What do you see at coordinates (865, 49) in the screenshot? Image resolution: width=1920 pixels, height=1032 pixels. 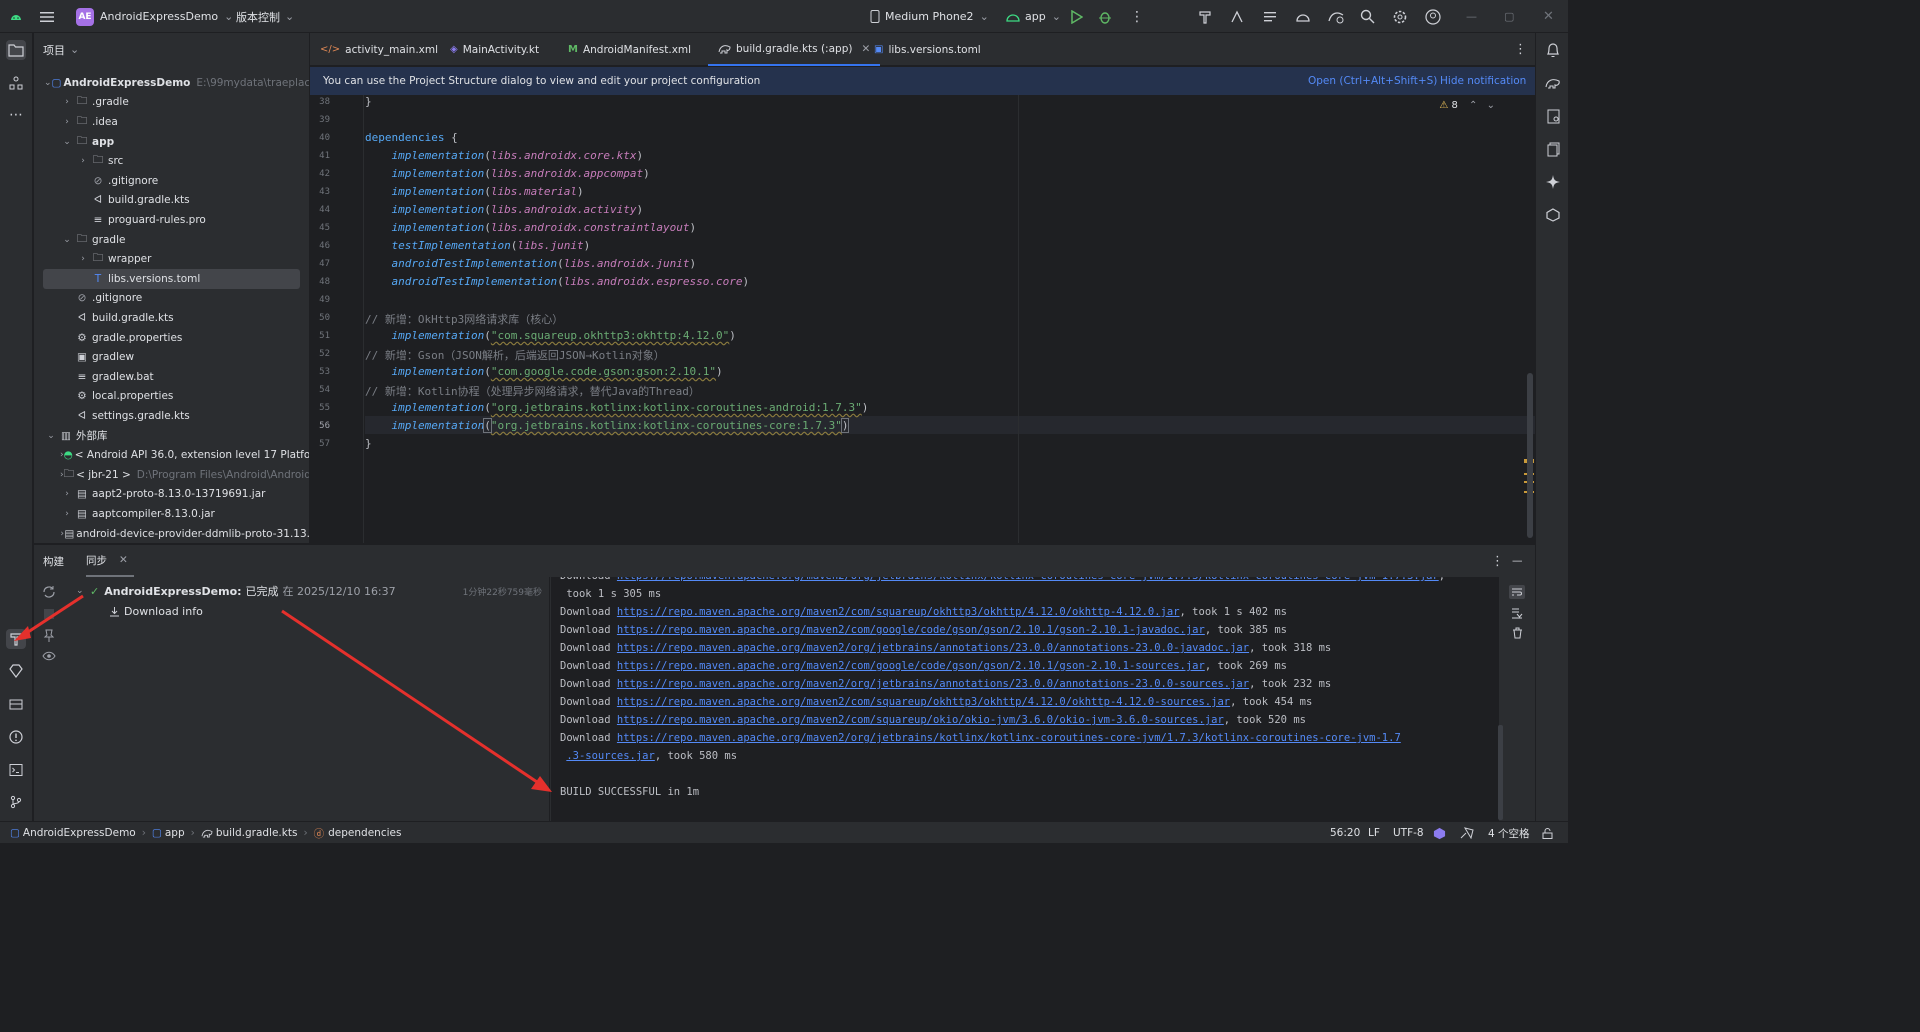 I see `close-tab-icon: ✕` at bounding box center [865, 49].